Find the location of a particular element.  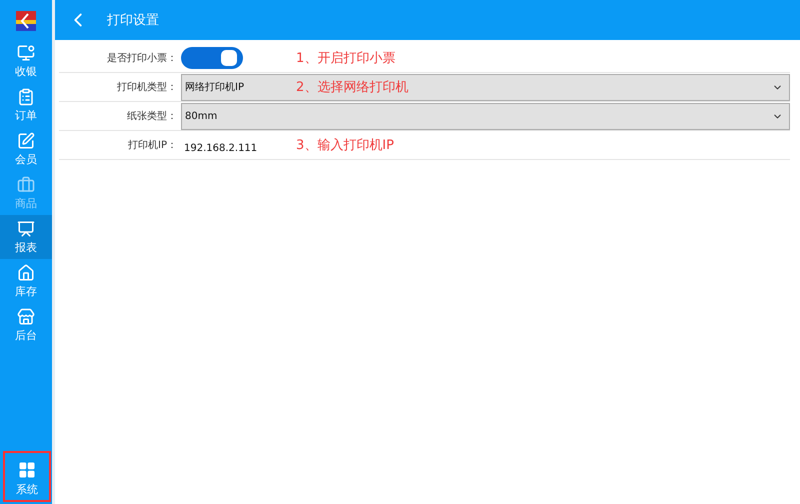

annotation: 3、输入打印机IP is located at coordinates (345, 145).